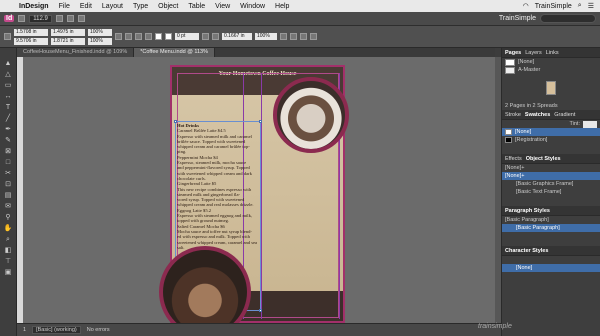  Describe the element at coordinates (513, 52) in the screenshot. I see `tab-pages: Pages` at that location.